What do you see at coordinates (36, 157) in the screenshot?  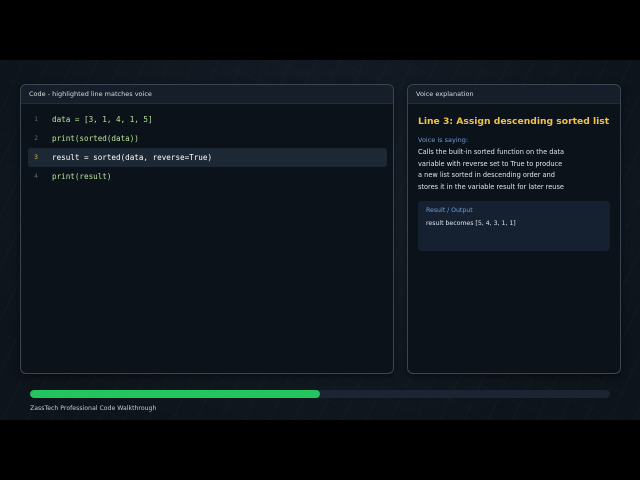 I see `line-number: 3` at bounding box center [36, 157].